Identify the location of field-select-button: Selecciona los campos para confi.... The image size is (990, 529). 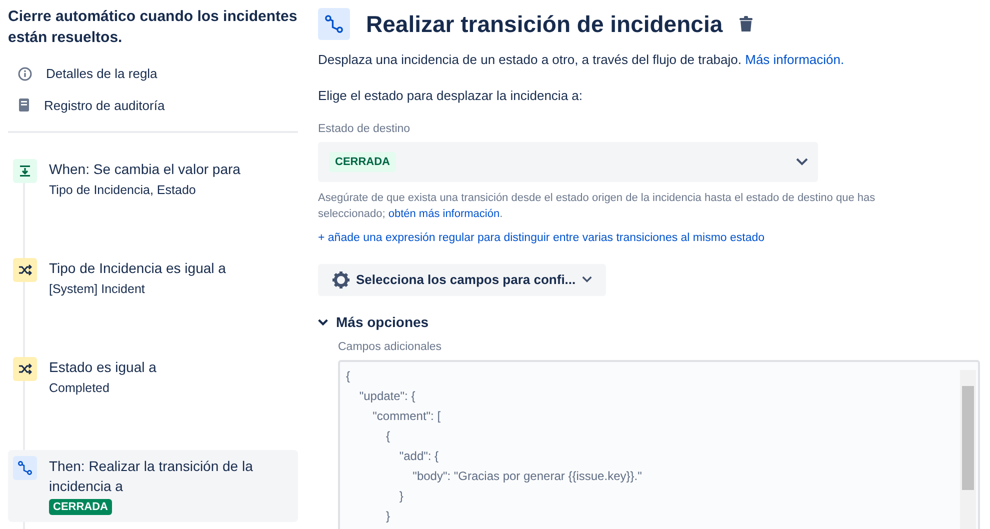
(462, 280).